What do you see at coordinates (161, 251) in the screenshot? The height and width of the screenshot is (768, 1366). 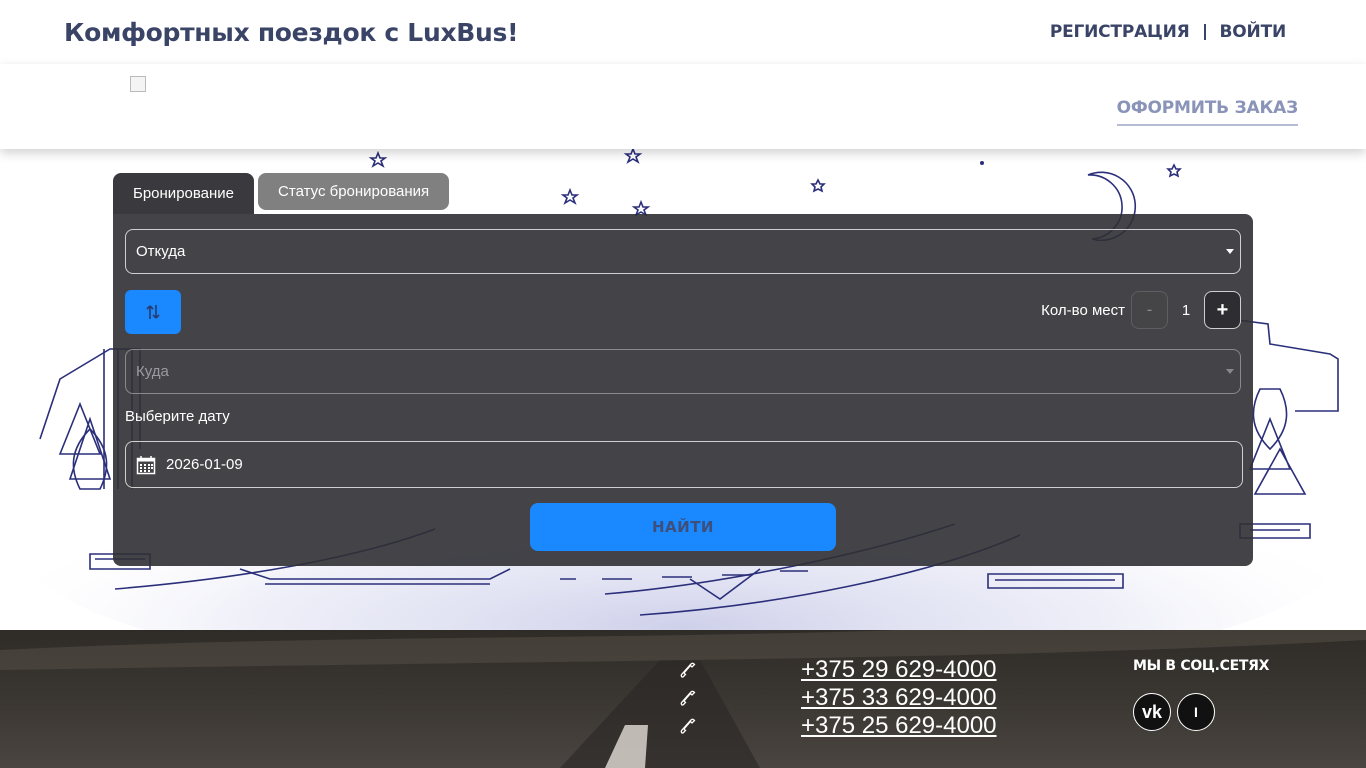 I see `from-select-value: Откуда` at bounding box center [161, 251].